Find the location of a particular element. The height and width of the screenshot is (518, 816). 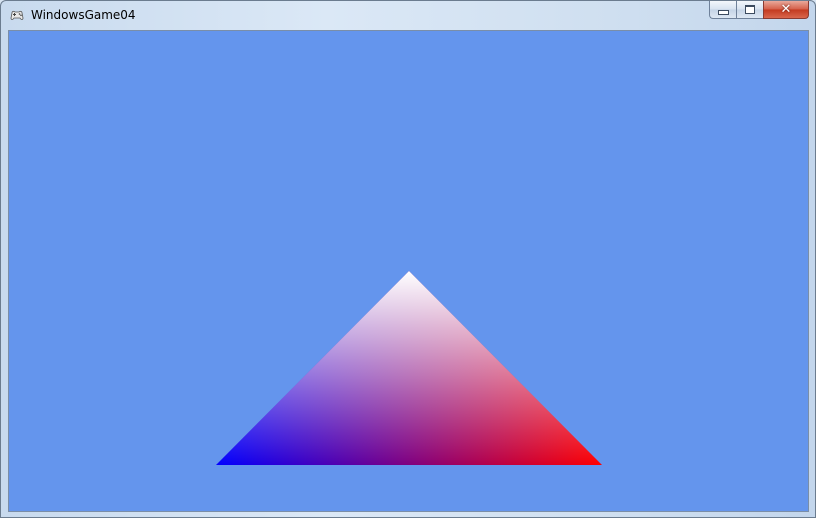

minimize-icon is located at coordinates (723, 12).